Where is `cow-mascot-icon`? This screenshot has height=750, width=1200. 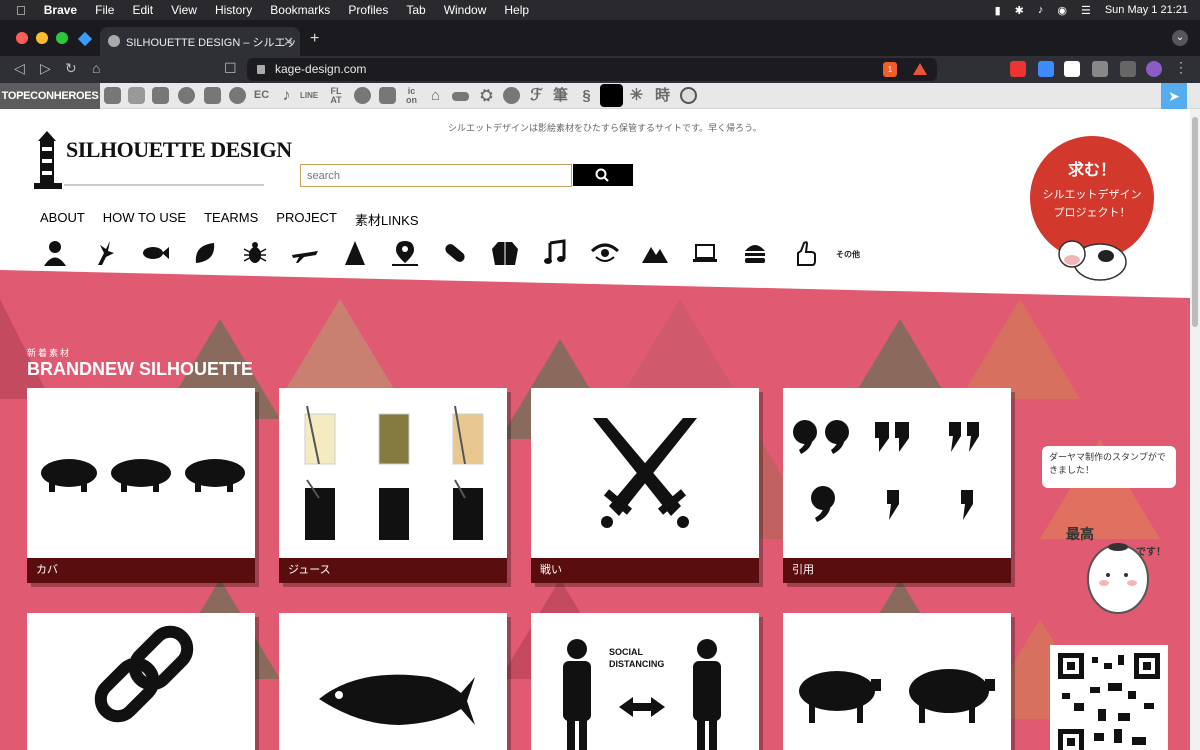 cow-mascot-icon is located at coordinates (1092, 260).